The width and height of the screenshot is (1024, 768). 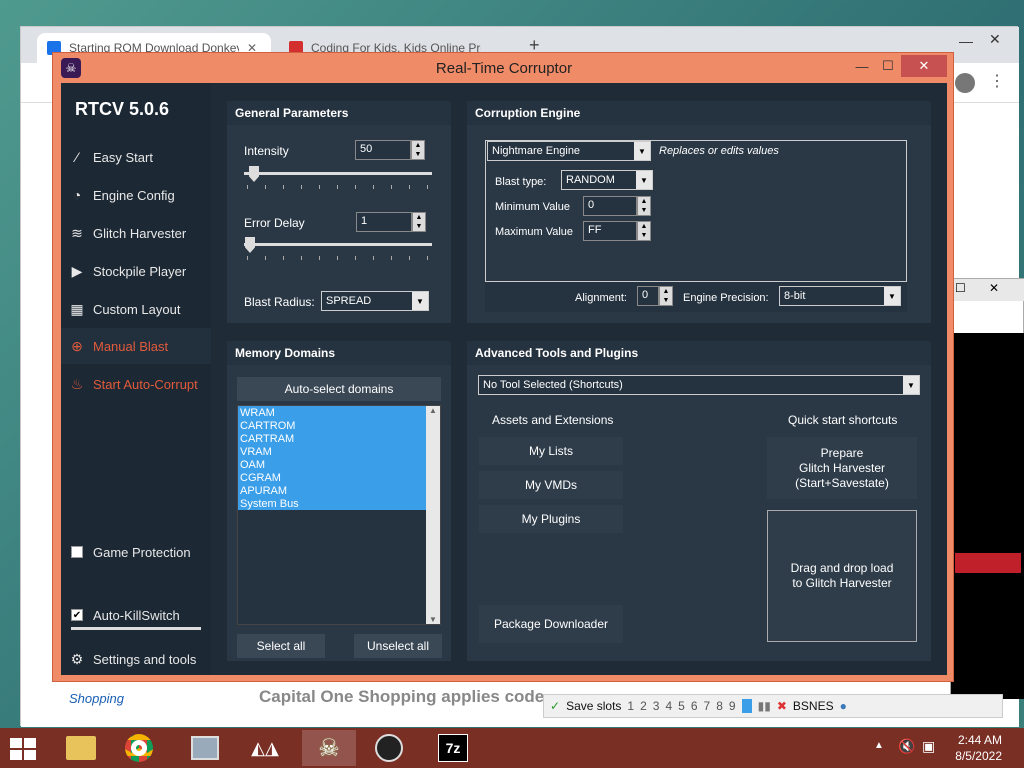 What do you see at coordinates (398, 646) in the screenshot?
I see `unselect-all-button: Unselect all` at bounding box center [398, 646].